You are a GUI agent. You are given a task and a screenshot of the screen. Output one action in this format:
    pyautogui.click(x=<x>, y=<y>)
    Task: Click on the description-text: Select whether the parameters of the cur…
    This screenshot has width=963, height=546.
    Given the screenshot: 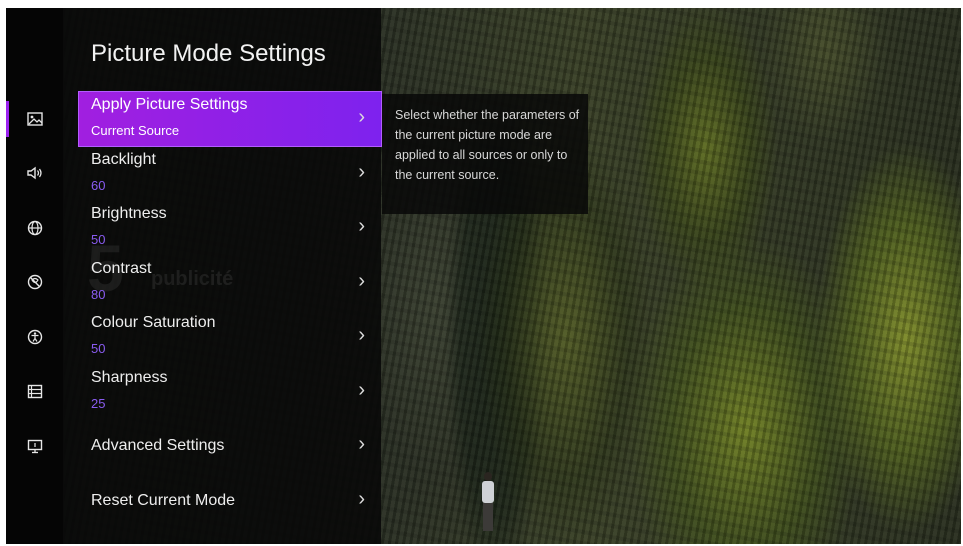 What is the action you would take?
    pyautogui.click(x=487, y=145)
    